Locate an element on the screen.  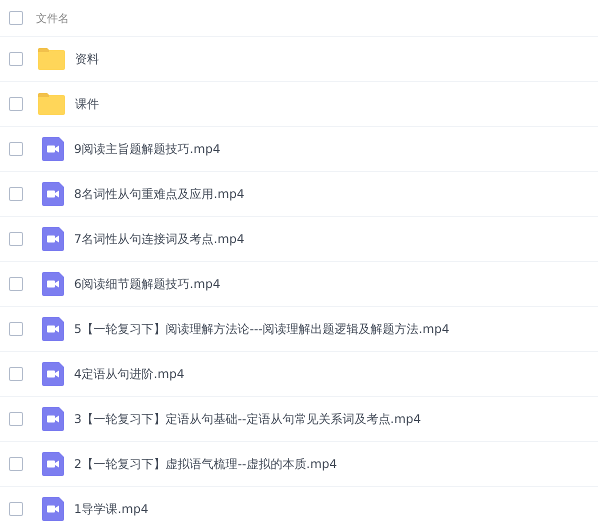
file-name: 资料 is located at coordinates (87, 59).